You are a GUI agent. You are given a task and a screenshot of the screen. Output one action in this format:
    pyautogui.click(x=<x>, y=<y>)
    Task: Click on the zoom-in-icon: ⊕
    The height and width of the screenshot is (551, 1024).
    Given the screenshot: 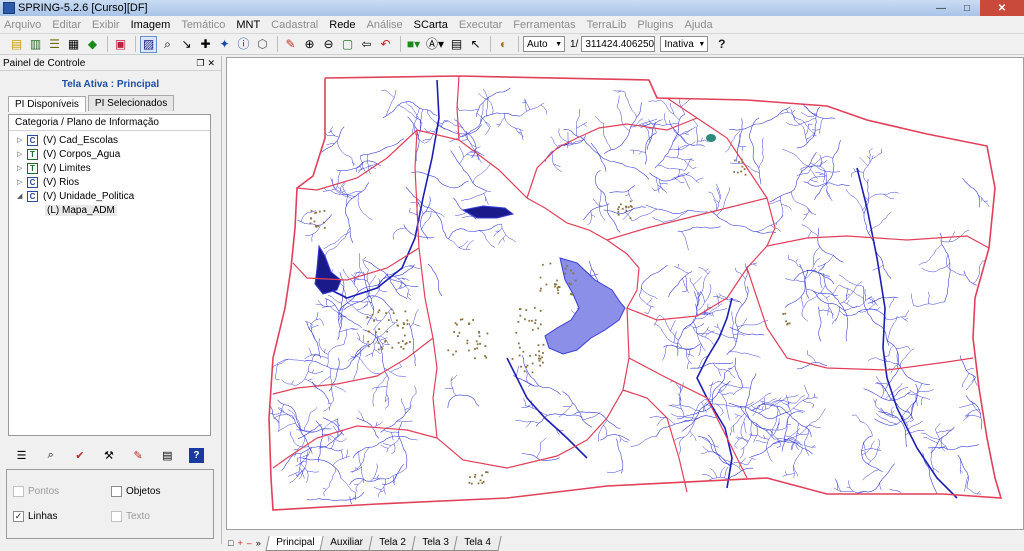 What is the action you would take?
    pyautogui.click(x=309, y=44)
    